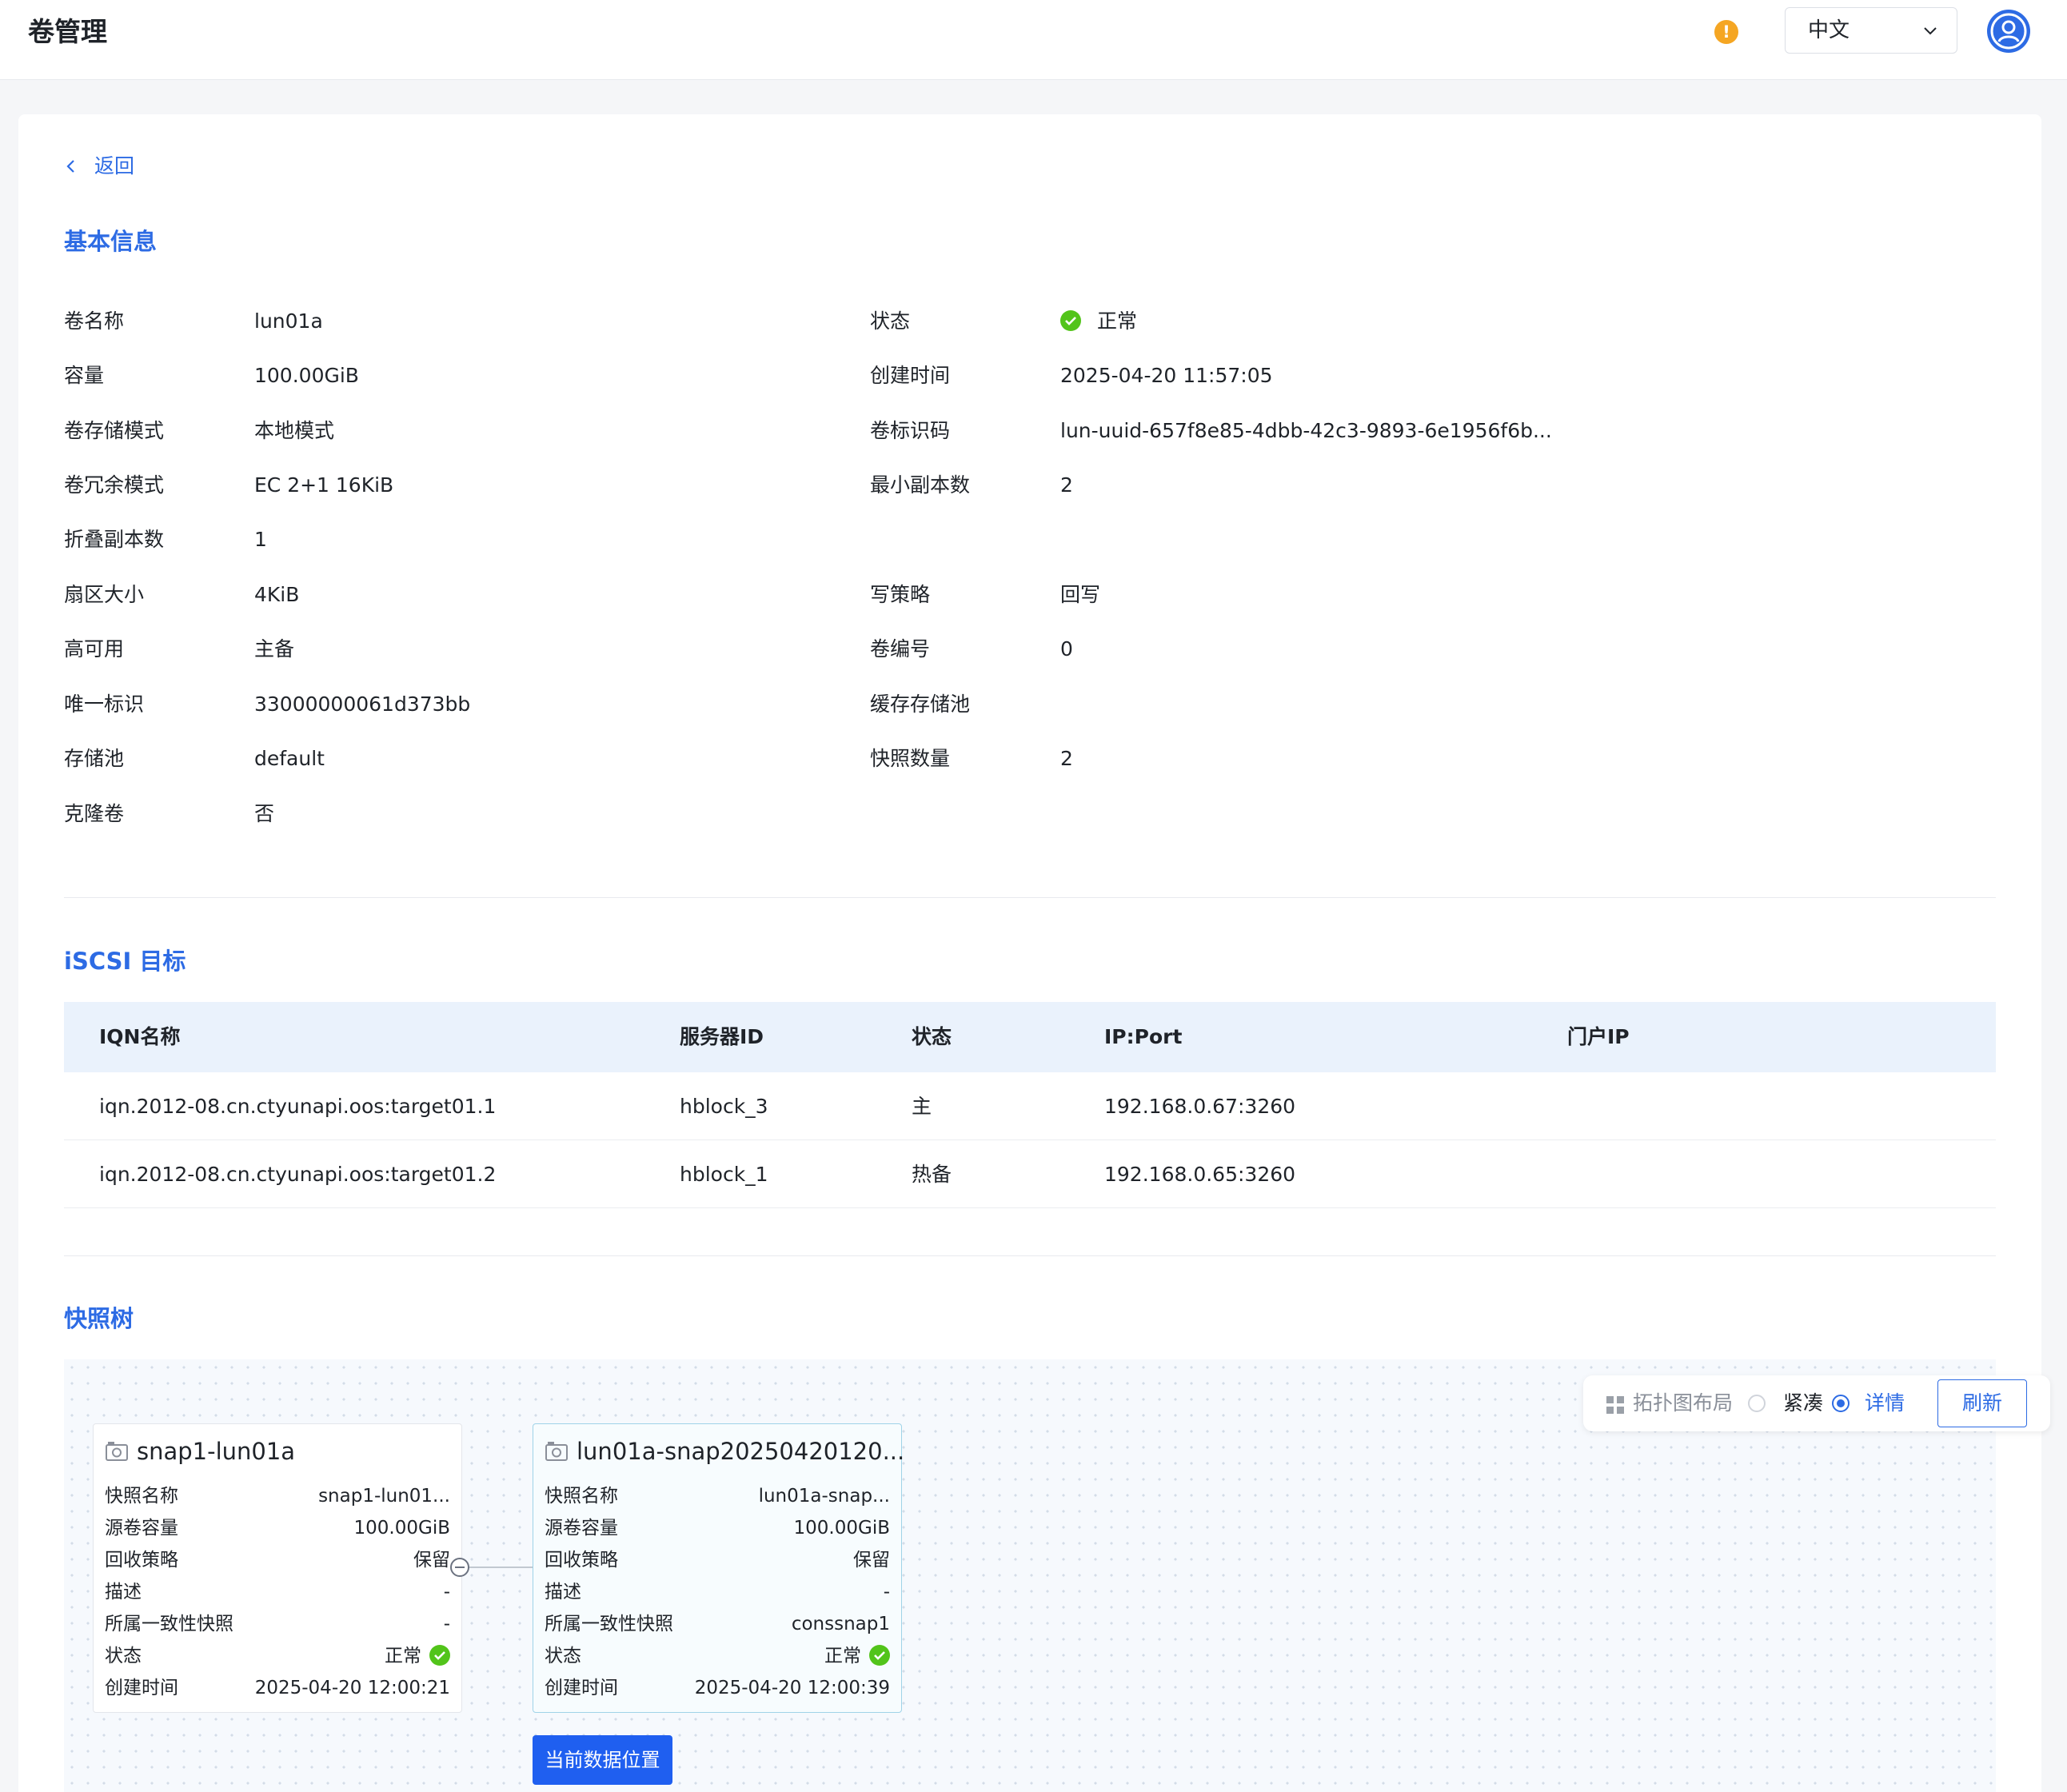 The image size is (2067, 1792). What do you see at coordinates (1166, 376) in the screenshot?
I see `info-value: 2025-04-20 11:57:05` at bounding box center [1166, 376].